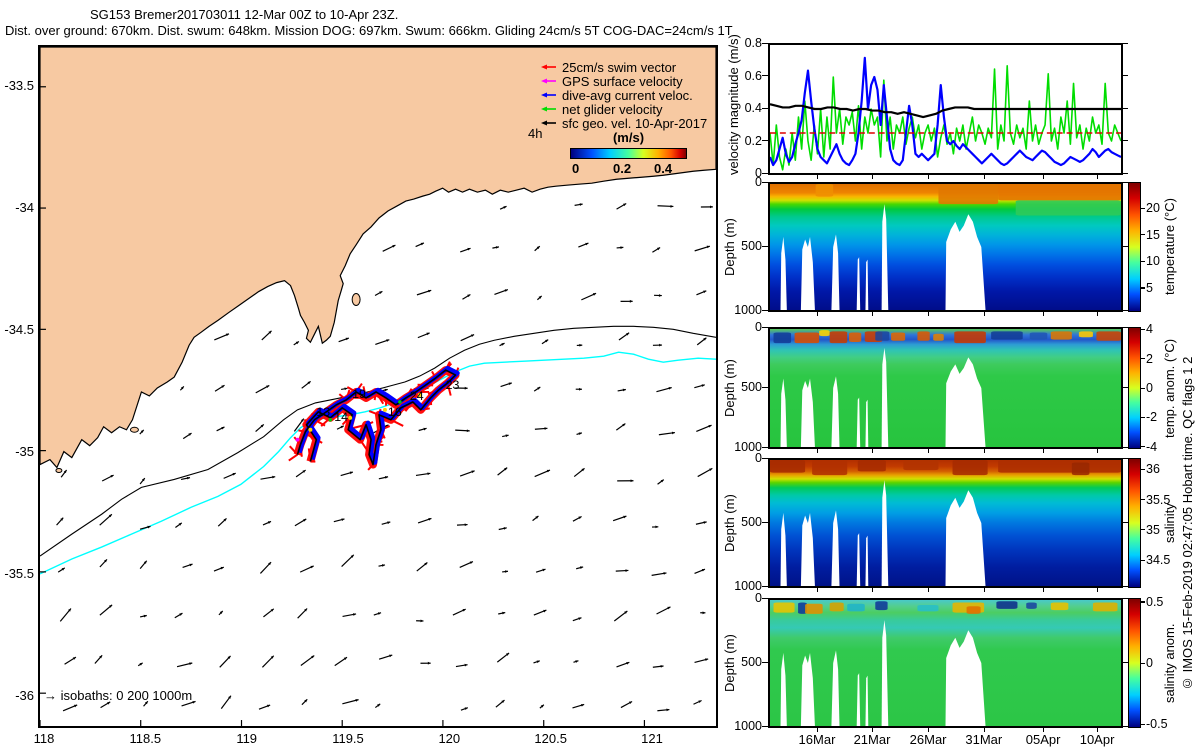  What do you see at coordinates (395, 412) in the screenshot?
I see `dive-number-label: 16` at bounding box center [395, 412].